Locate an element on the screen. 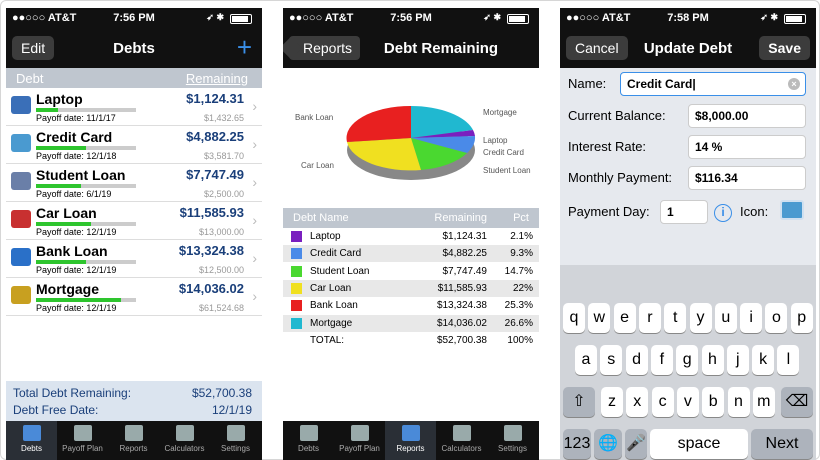 Image resolution: width=820 pixels, height=460 pixels. key-v: v is located at coordinates (687, 402).